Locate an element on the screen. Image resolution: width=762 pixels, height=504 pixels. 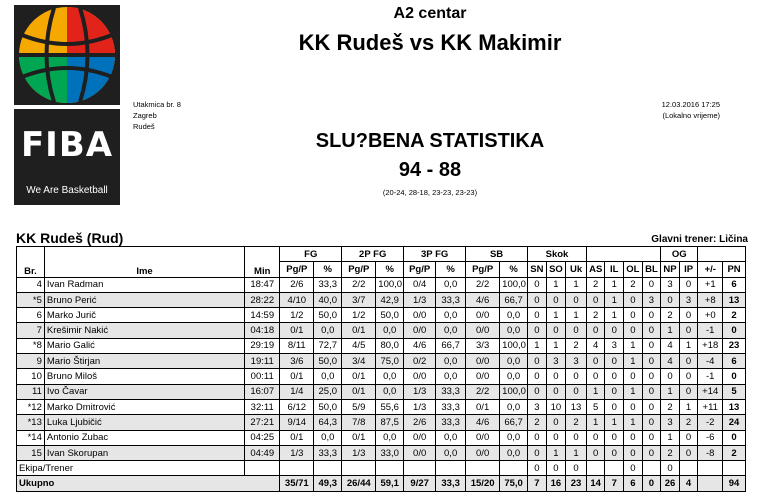
total-3p: 9/27 is located at coordinates (420, 483).